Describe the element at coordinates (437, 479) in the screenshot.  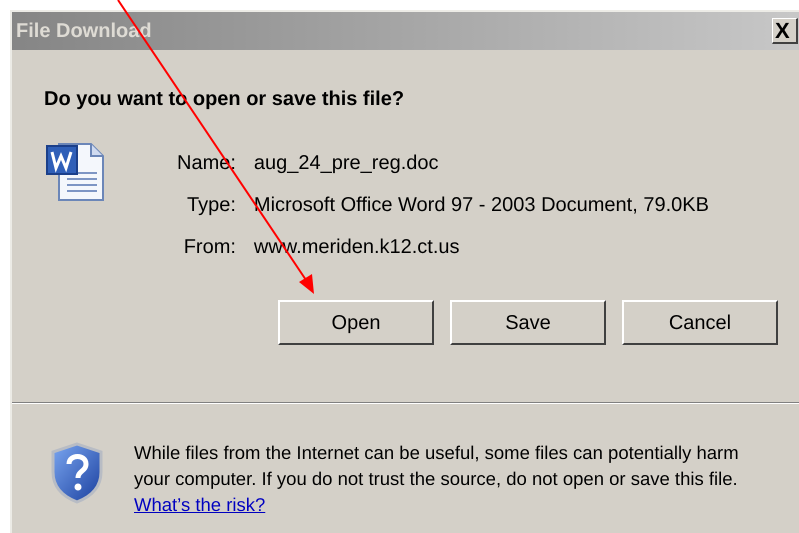
I see `warning-text: While files from the Internet can be useful, some files can potentially harm your computer. If you do not trust the source, do not open or save this file. What’s the risk?` at that location.